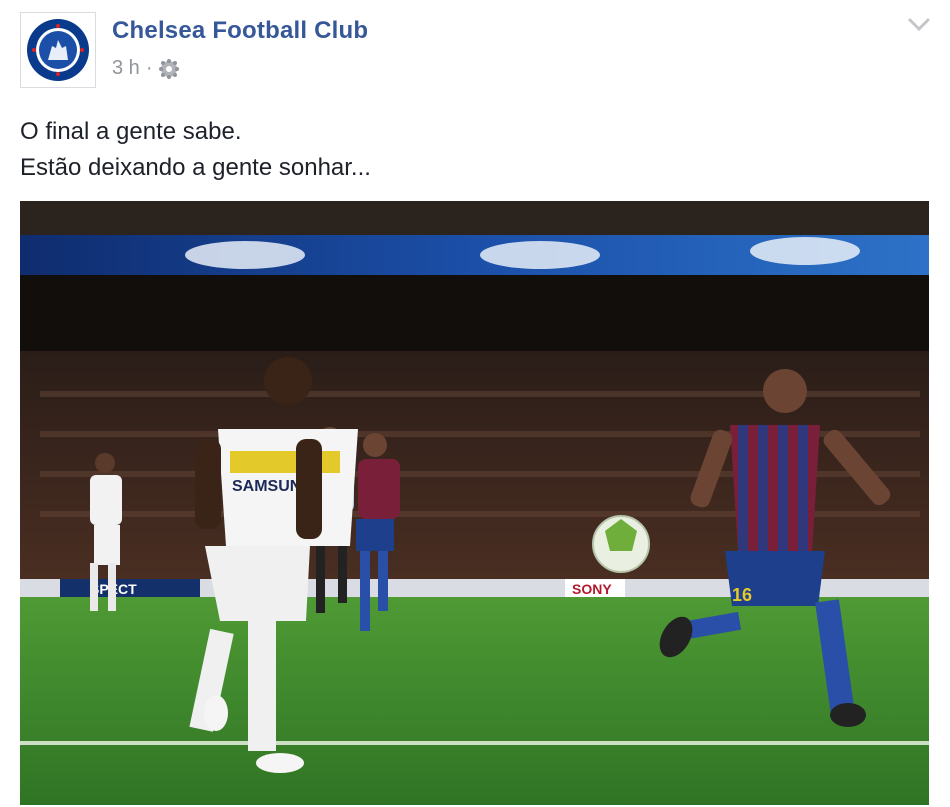 This screenshot has height=807, width=950. What do you see at coordinates (592, 589) in the screenshot?
I see `sponsor-board-text: SONY` at bounding box center [592, 589].